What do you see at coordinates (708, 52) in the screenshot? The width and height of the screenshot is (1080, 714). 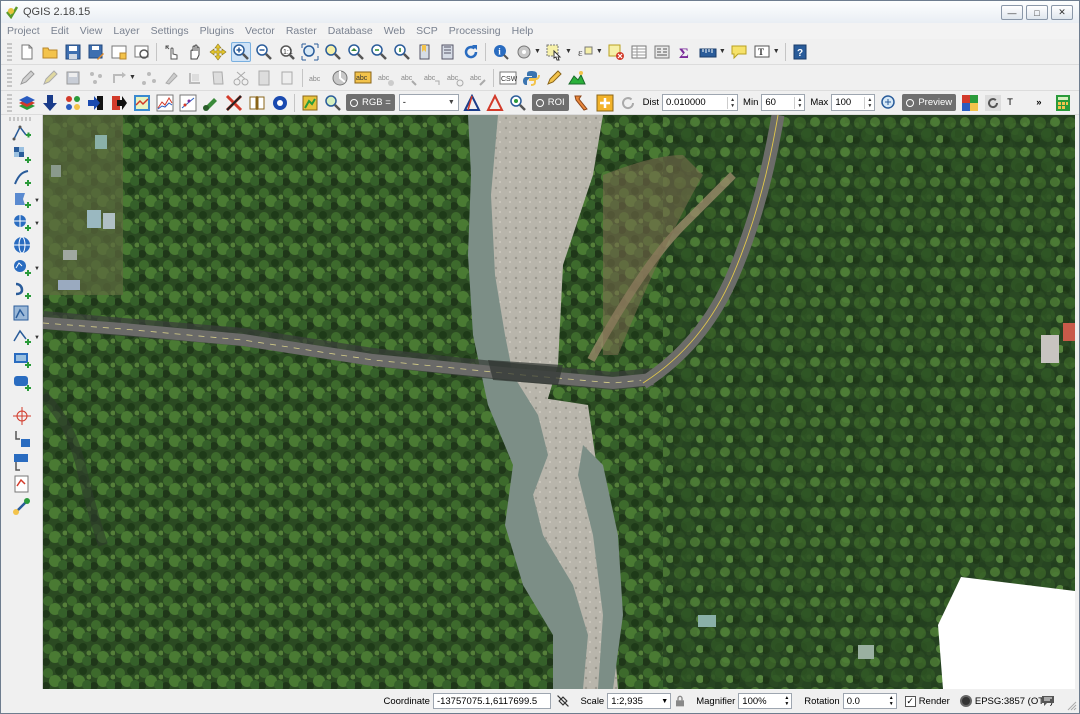 I see `measure-icon` at bounding box center [708, 52].